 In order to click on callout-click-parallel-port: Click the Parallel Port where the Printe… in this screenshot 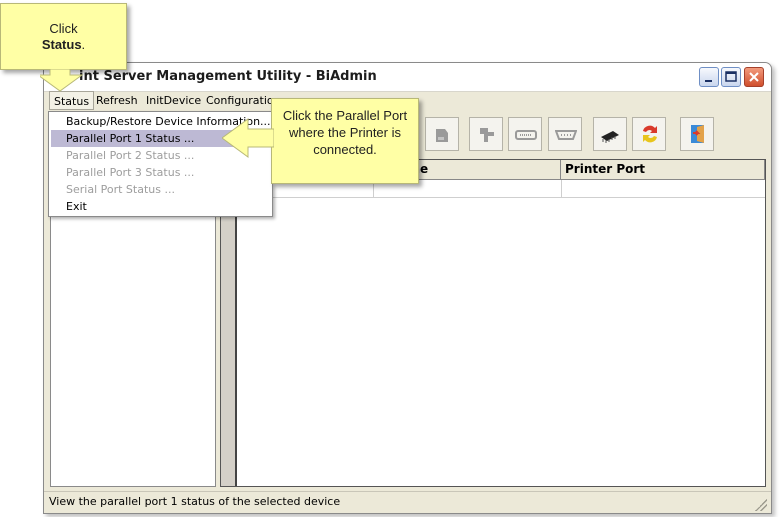, I will do `click(345, 141)`.